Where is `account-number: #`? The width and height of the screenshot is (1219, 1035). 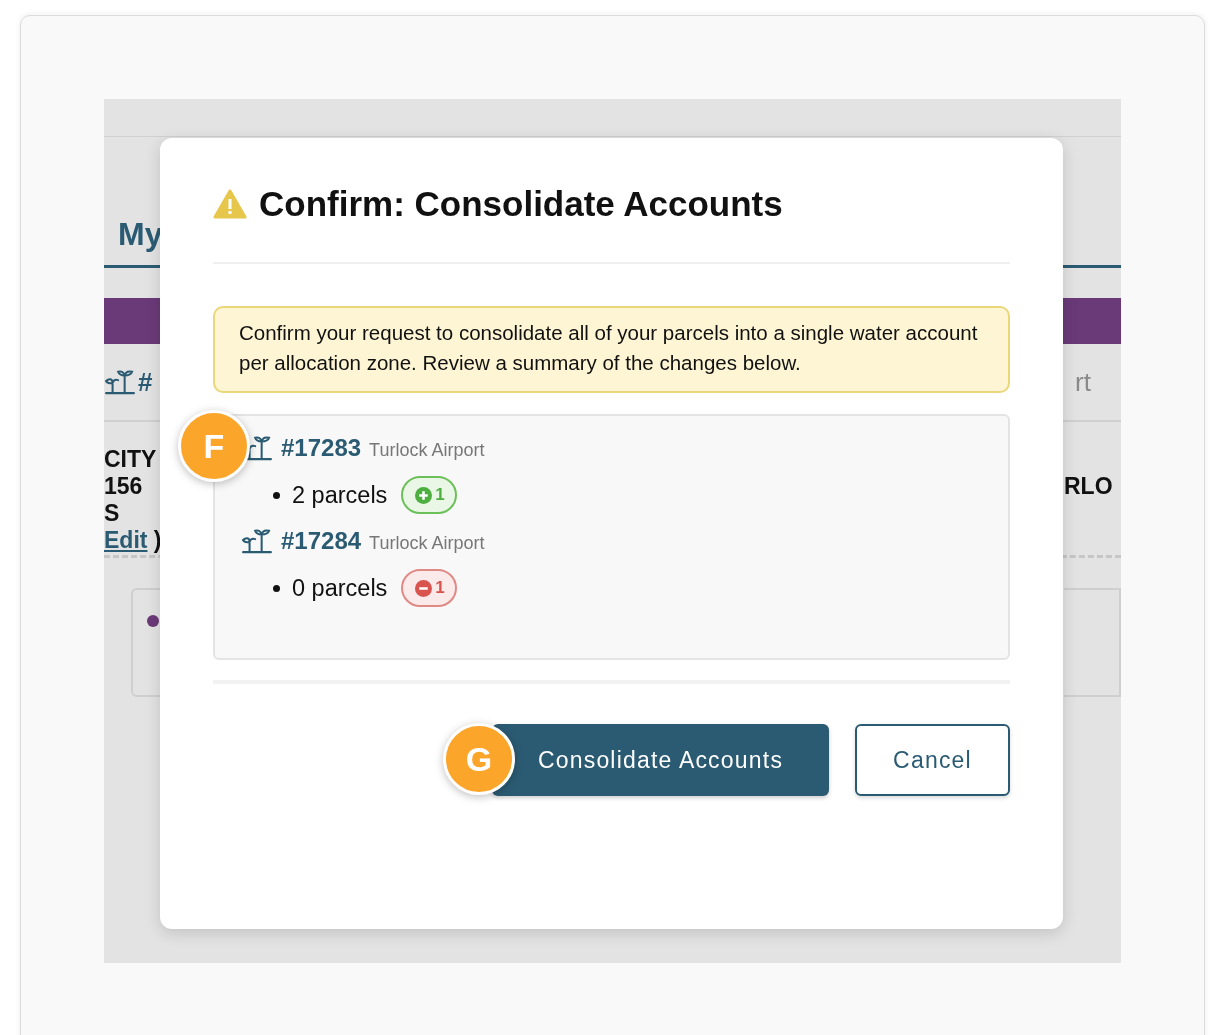 account-number: # is located at coordinates (145, 382).